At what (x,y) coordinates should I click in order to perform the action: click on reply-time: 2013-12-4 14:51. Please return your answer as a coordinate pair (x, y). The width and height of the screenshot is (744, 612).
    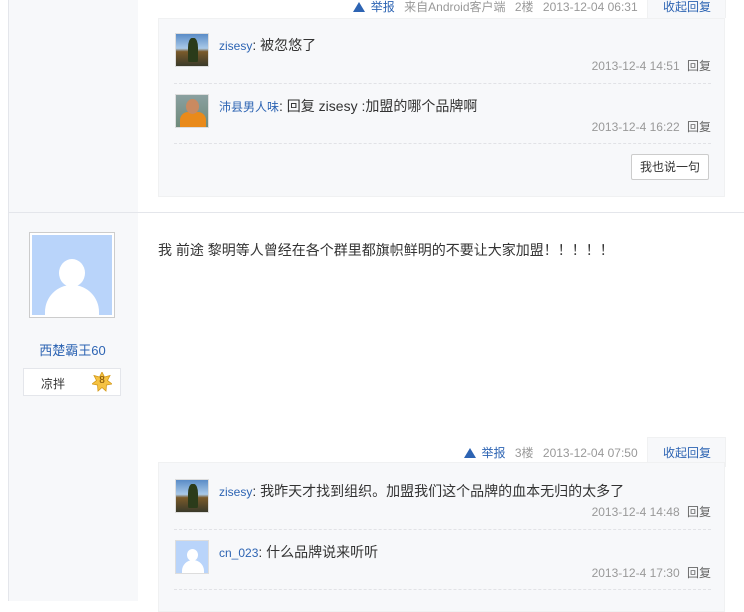
    Looking at the image, I should click on (635, 66).